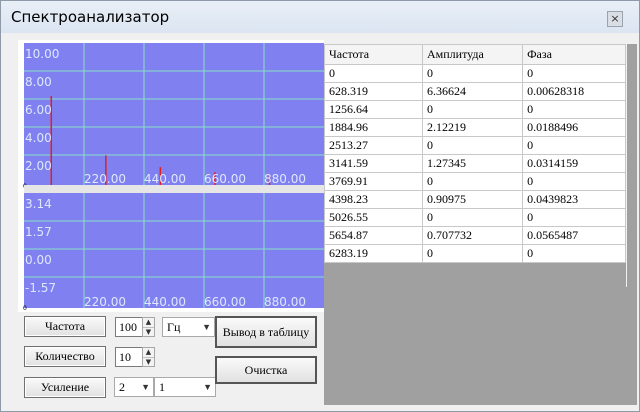 The image size is (640, 412). Describe the element at coordinates (285, 302) in the screenshot. I see `phase-xtick-880: 880.00` at that location.